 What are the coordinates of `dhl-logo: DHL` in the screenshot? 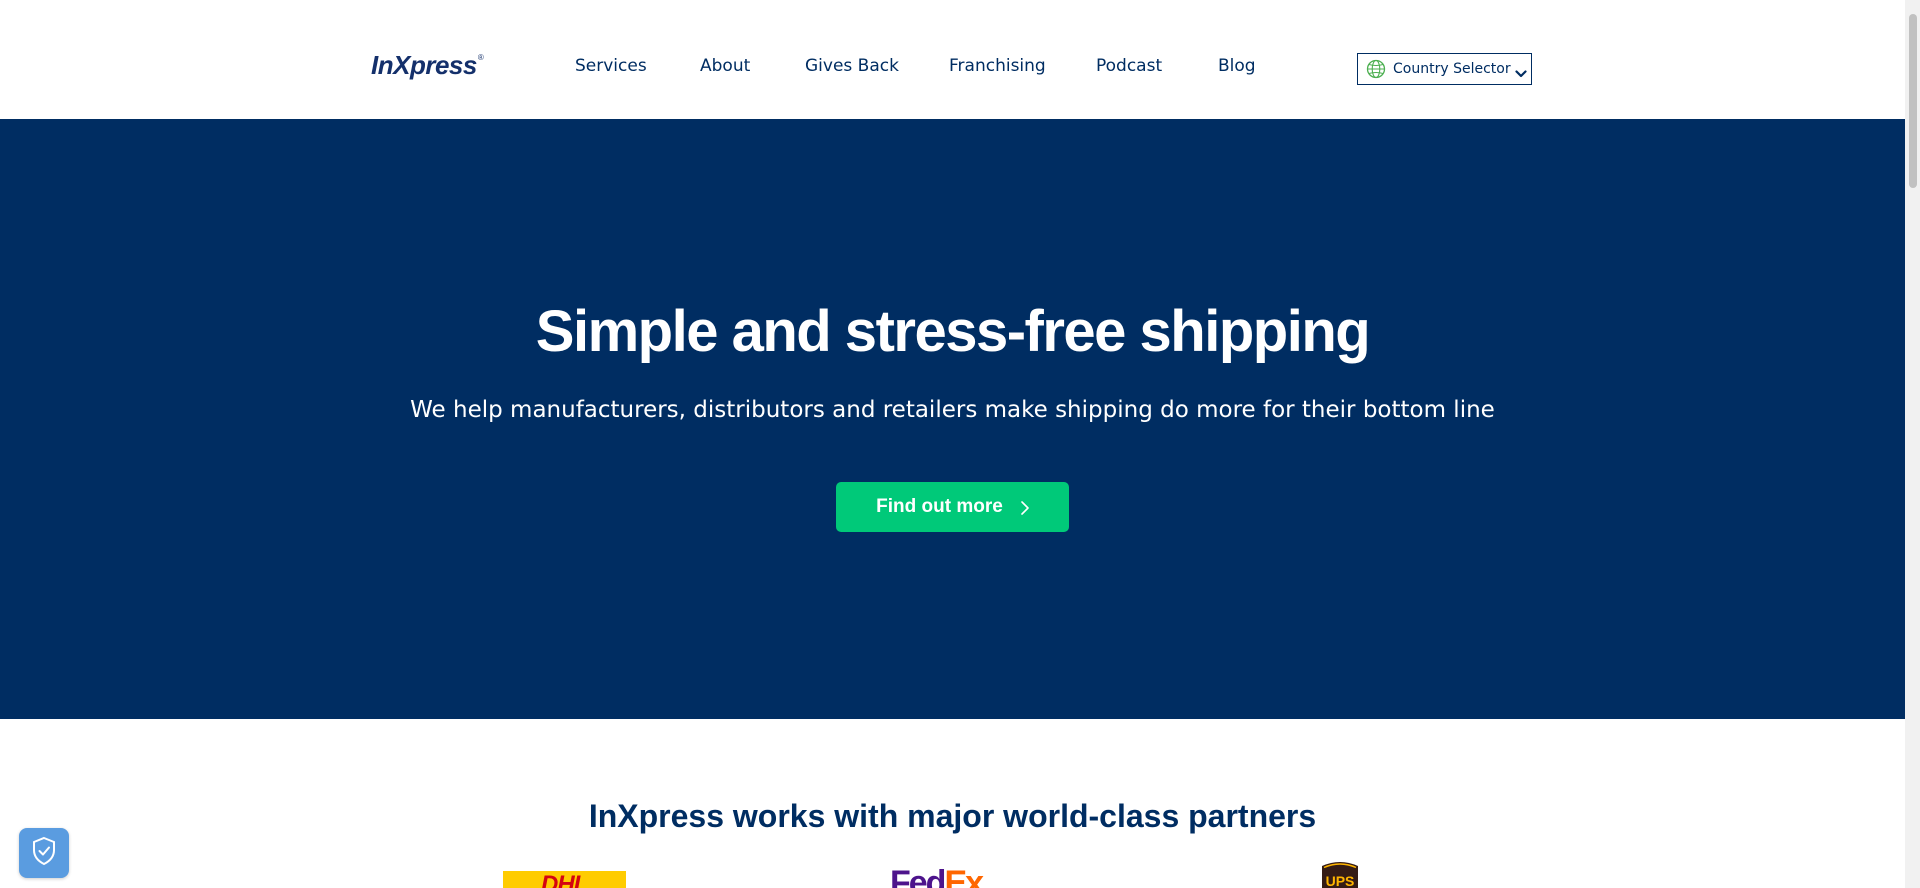 It's located at (564, 879).